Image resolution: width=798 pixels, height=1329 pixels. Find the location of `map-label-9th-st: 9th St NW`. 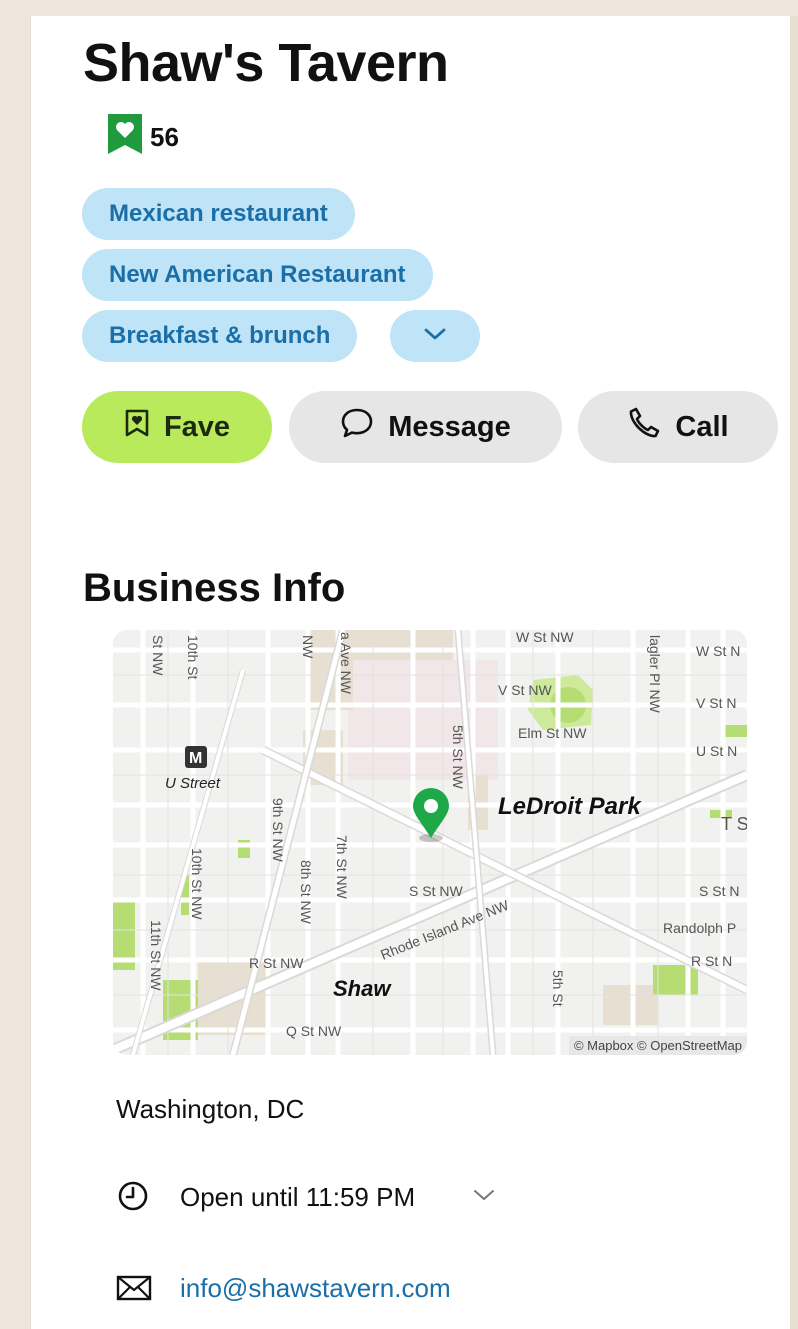

map-label-9th-st: 9th St NW is located at coordinates (278, 830).